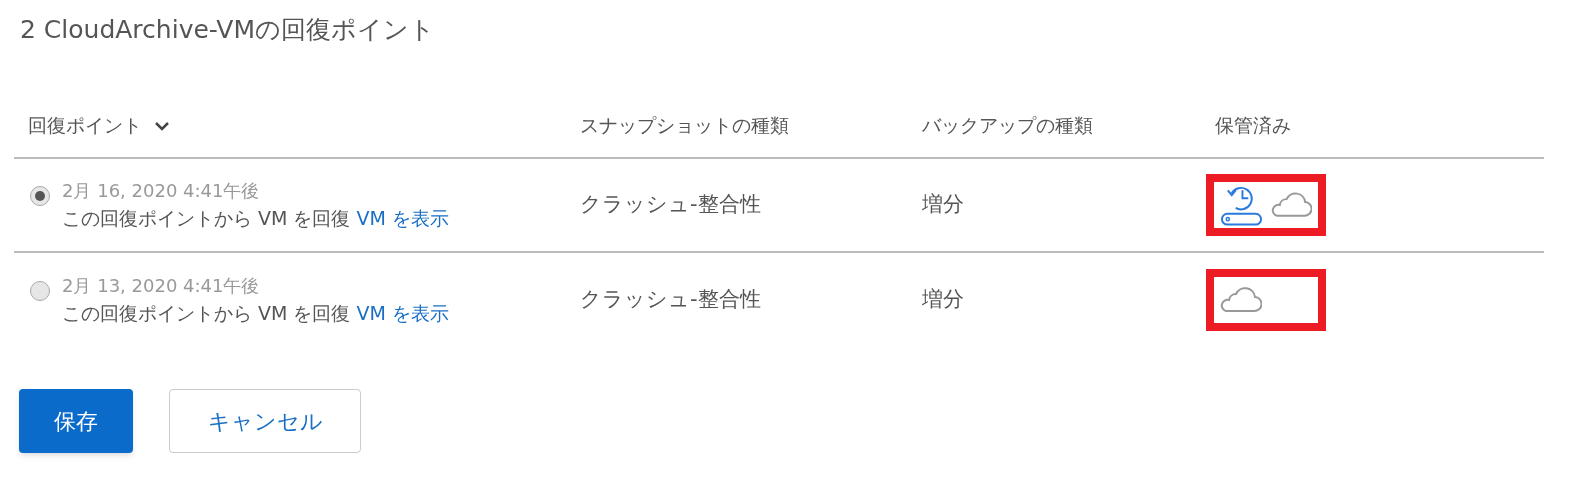 This screenshot has height=477, width=1577. What do you see at coordinates (85, 125) in the screenshot?
I see `column-header: 回復ポイント` at bounding box center [85, 125].